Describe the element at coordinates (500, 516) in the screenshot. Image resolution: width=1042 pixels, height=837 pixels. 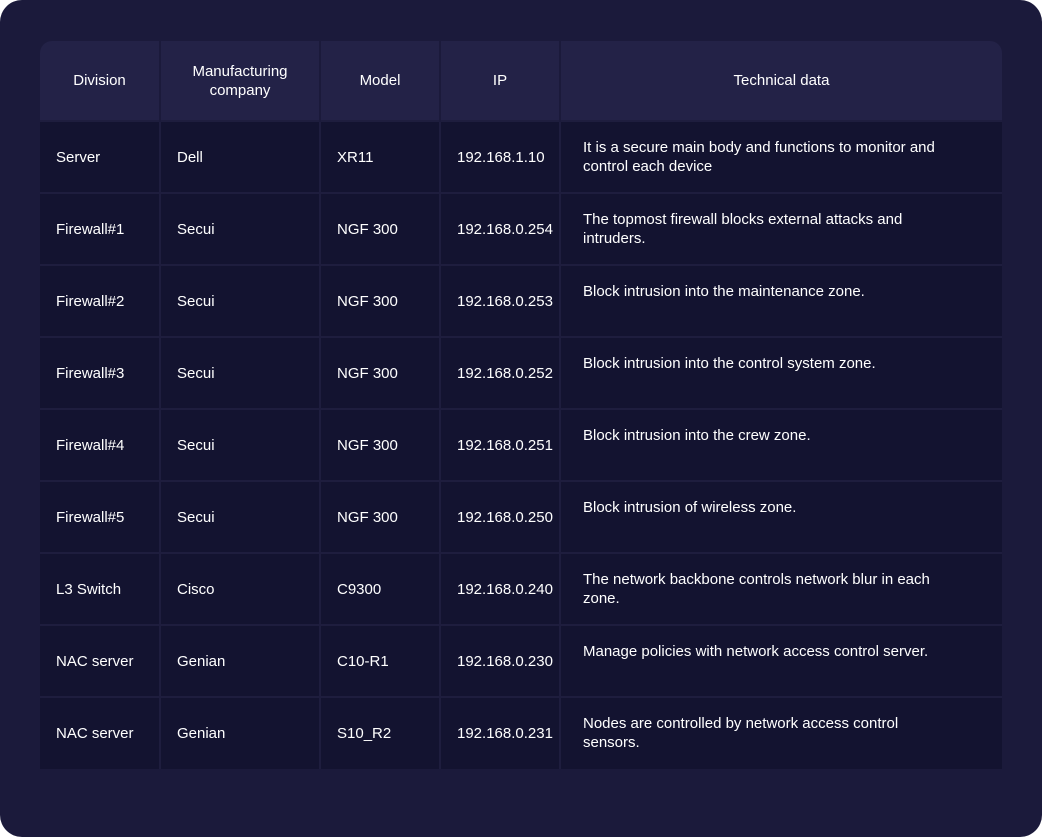
I see `cell-ip: 192.168.0.250` at that location.